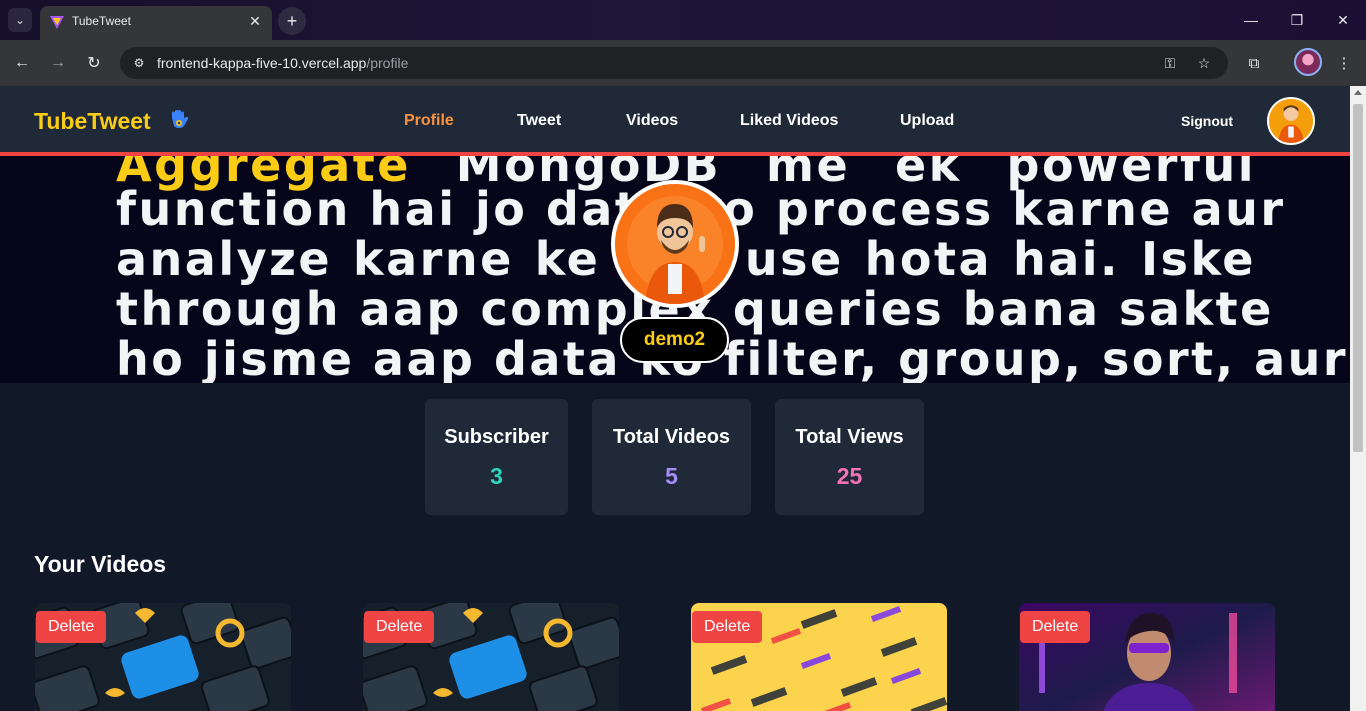  I want to click on stat-value: 25, so click(849, 476).